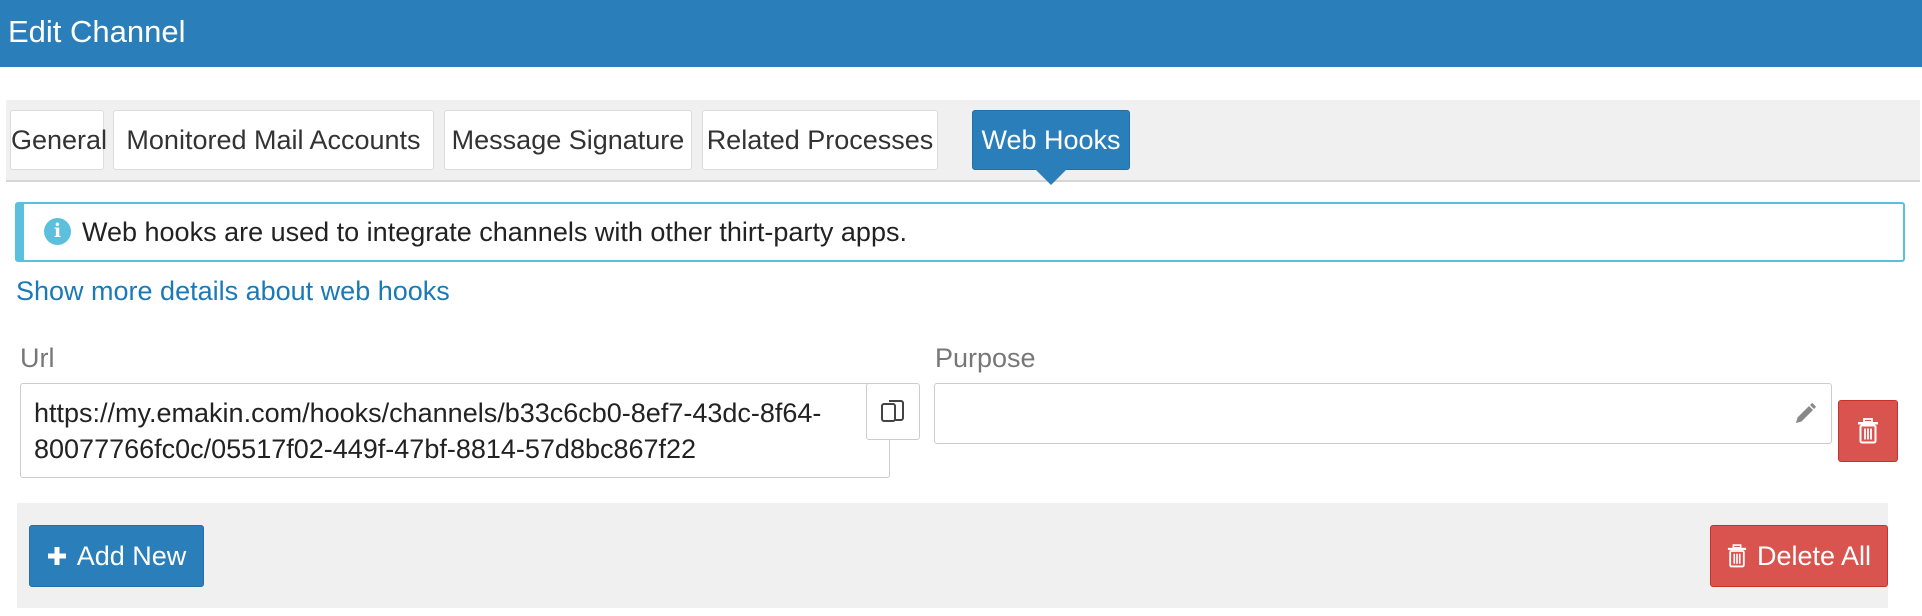 The height and width of the screenshot is (616, 1922). Describe the element at coordinates (568, 140) in the screenshot. I see `tab-message-signature: Message Signature` at that location.